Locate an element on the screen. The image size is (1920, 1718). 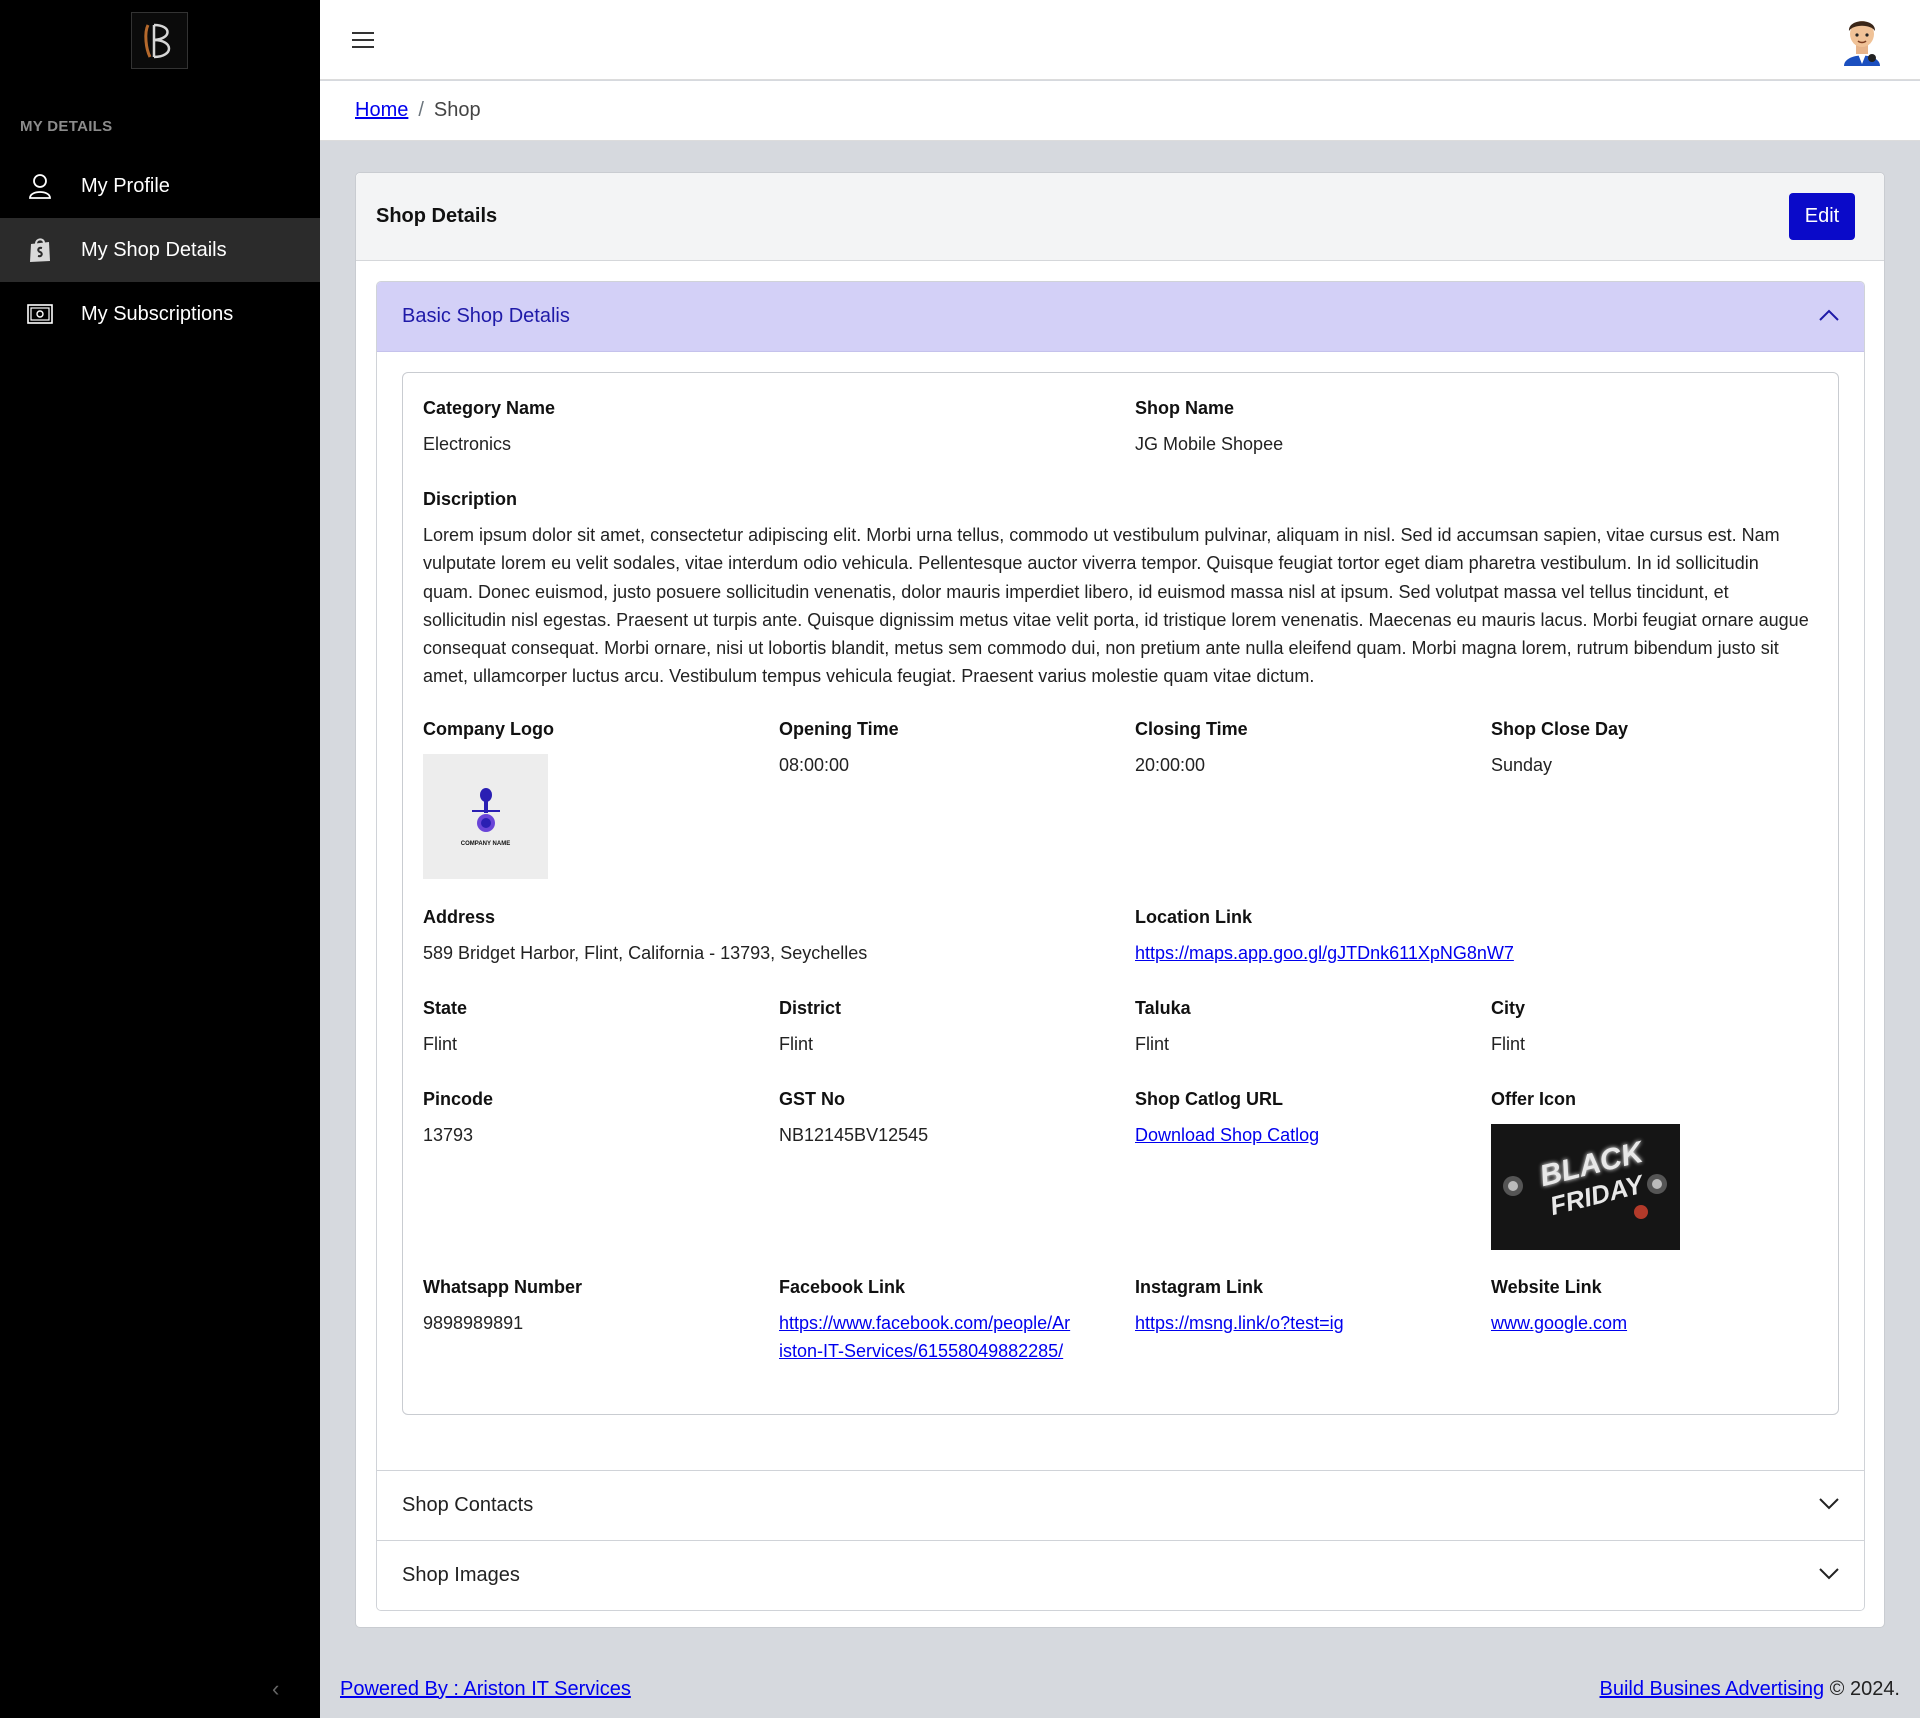
field-label: Offer Icon is located at coordinates (1534, 1099).